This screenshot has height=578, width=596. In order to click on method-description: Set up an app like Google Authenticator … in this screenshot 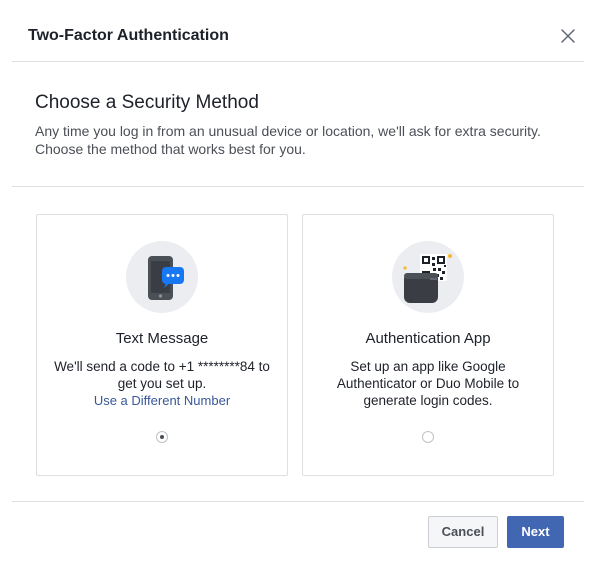, I will do `click(428, 383)`.